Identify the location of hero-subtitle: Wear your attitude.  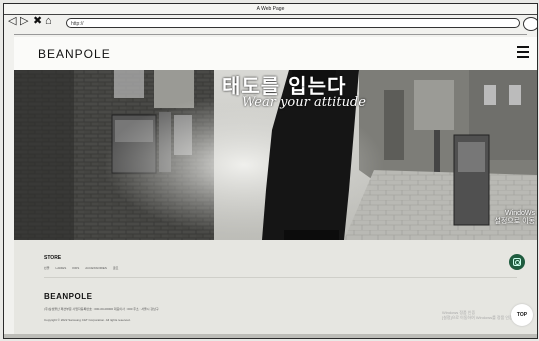
(304, 102).